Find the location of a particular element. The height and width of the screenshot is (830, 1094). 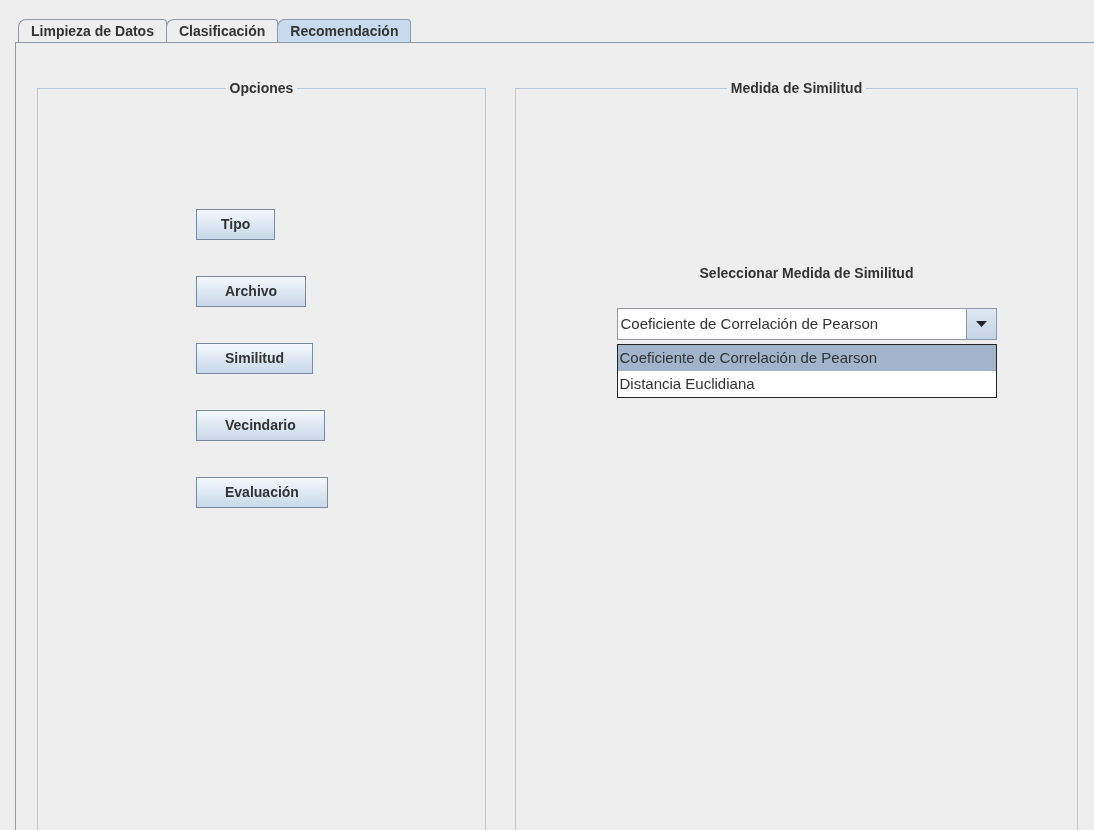

combo-value: Coeficiente de Correlación de Pearson is located at coordinates (749, 324).